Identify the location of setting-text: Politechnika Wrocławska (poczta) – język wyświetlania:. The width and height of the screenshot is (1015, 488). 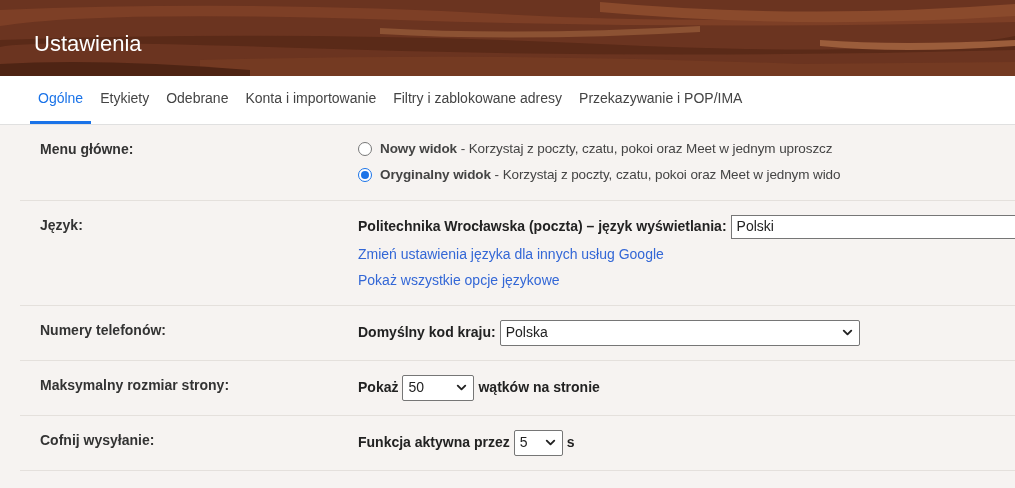
(542, 226).